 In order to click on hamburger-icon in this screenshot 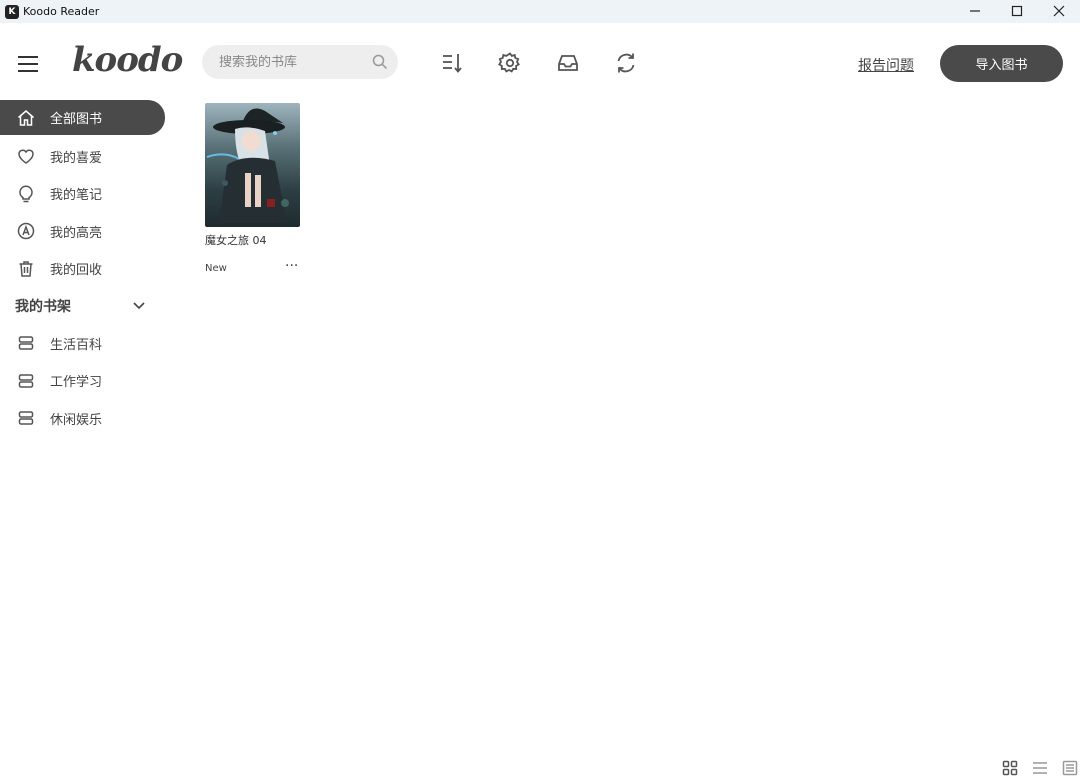, I will do `click(28, 64)`.